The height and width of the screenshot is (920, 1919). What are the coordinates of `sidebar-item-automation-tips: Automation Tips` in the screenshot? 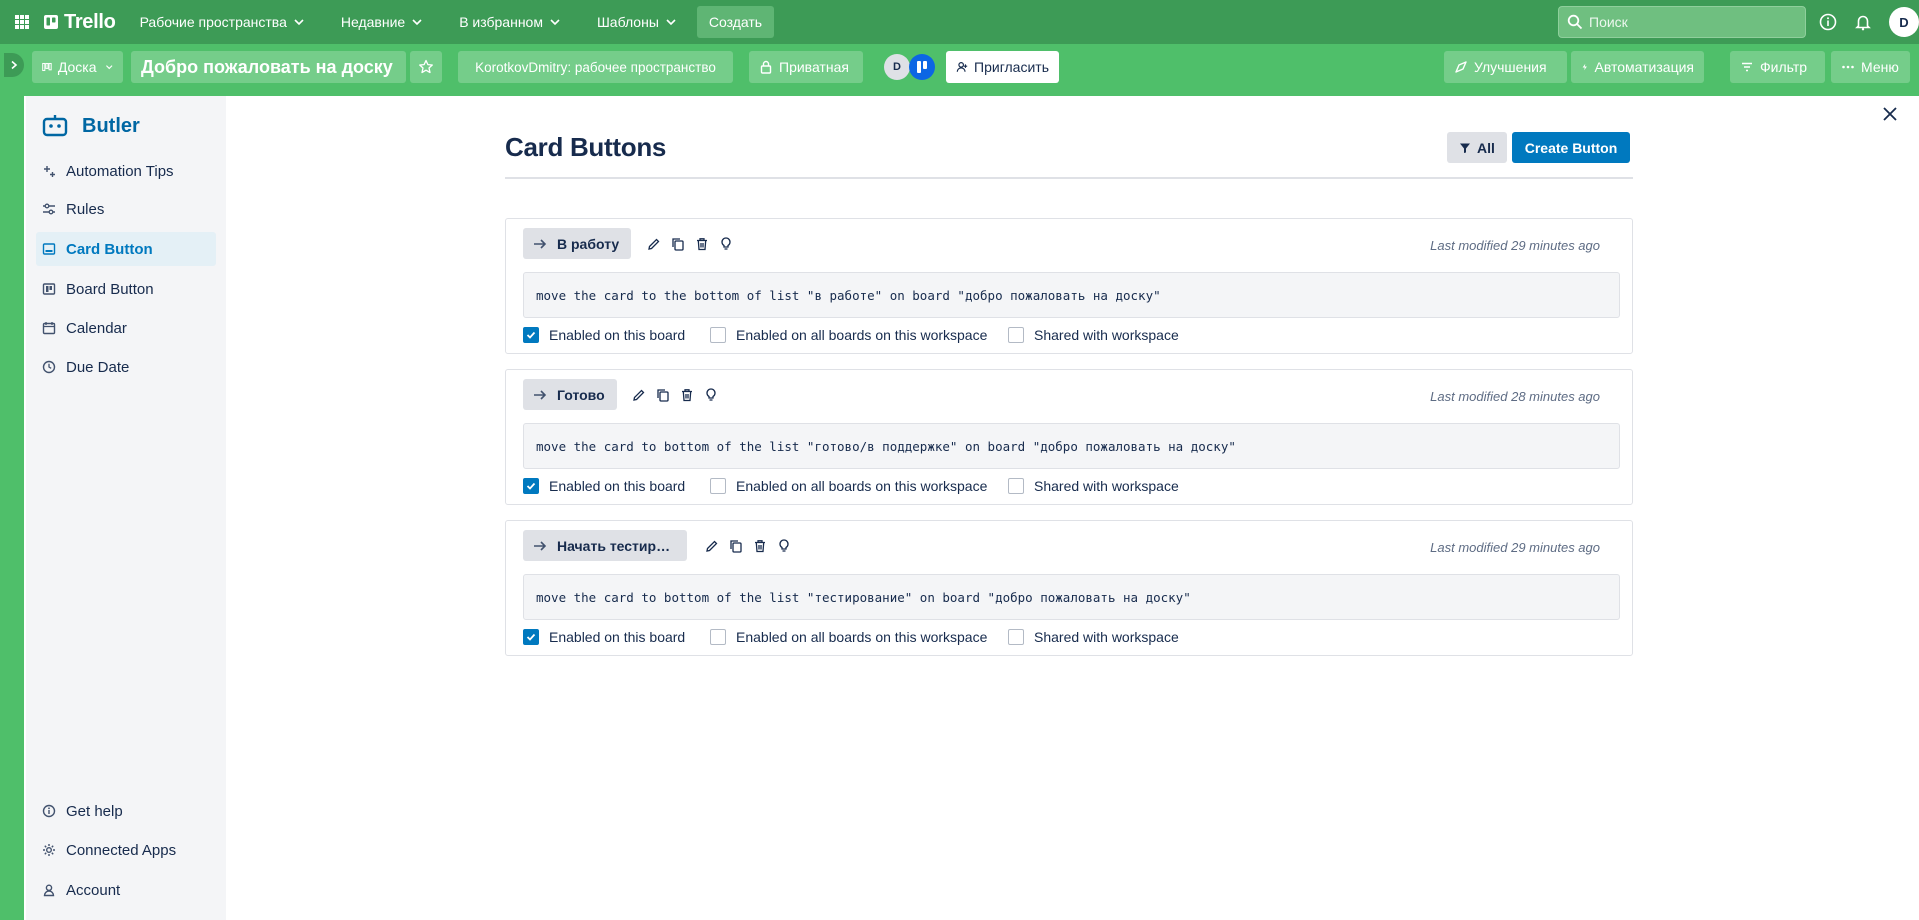 It's located at (126, 171).